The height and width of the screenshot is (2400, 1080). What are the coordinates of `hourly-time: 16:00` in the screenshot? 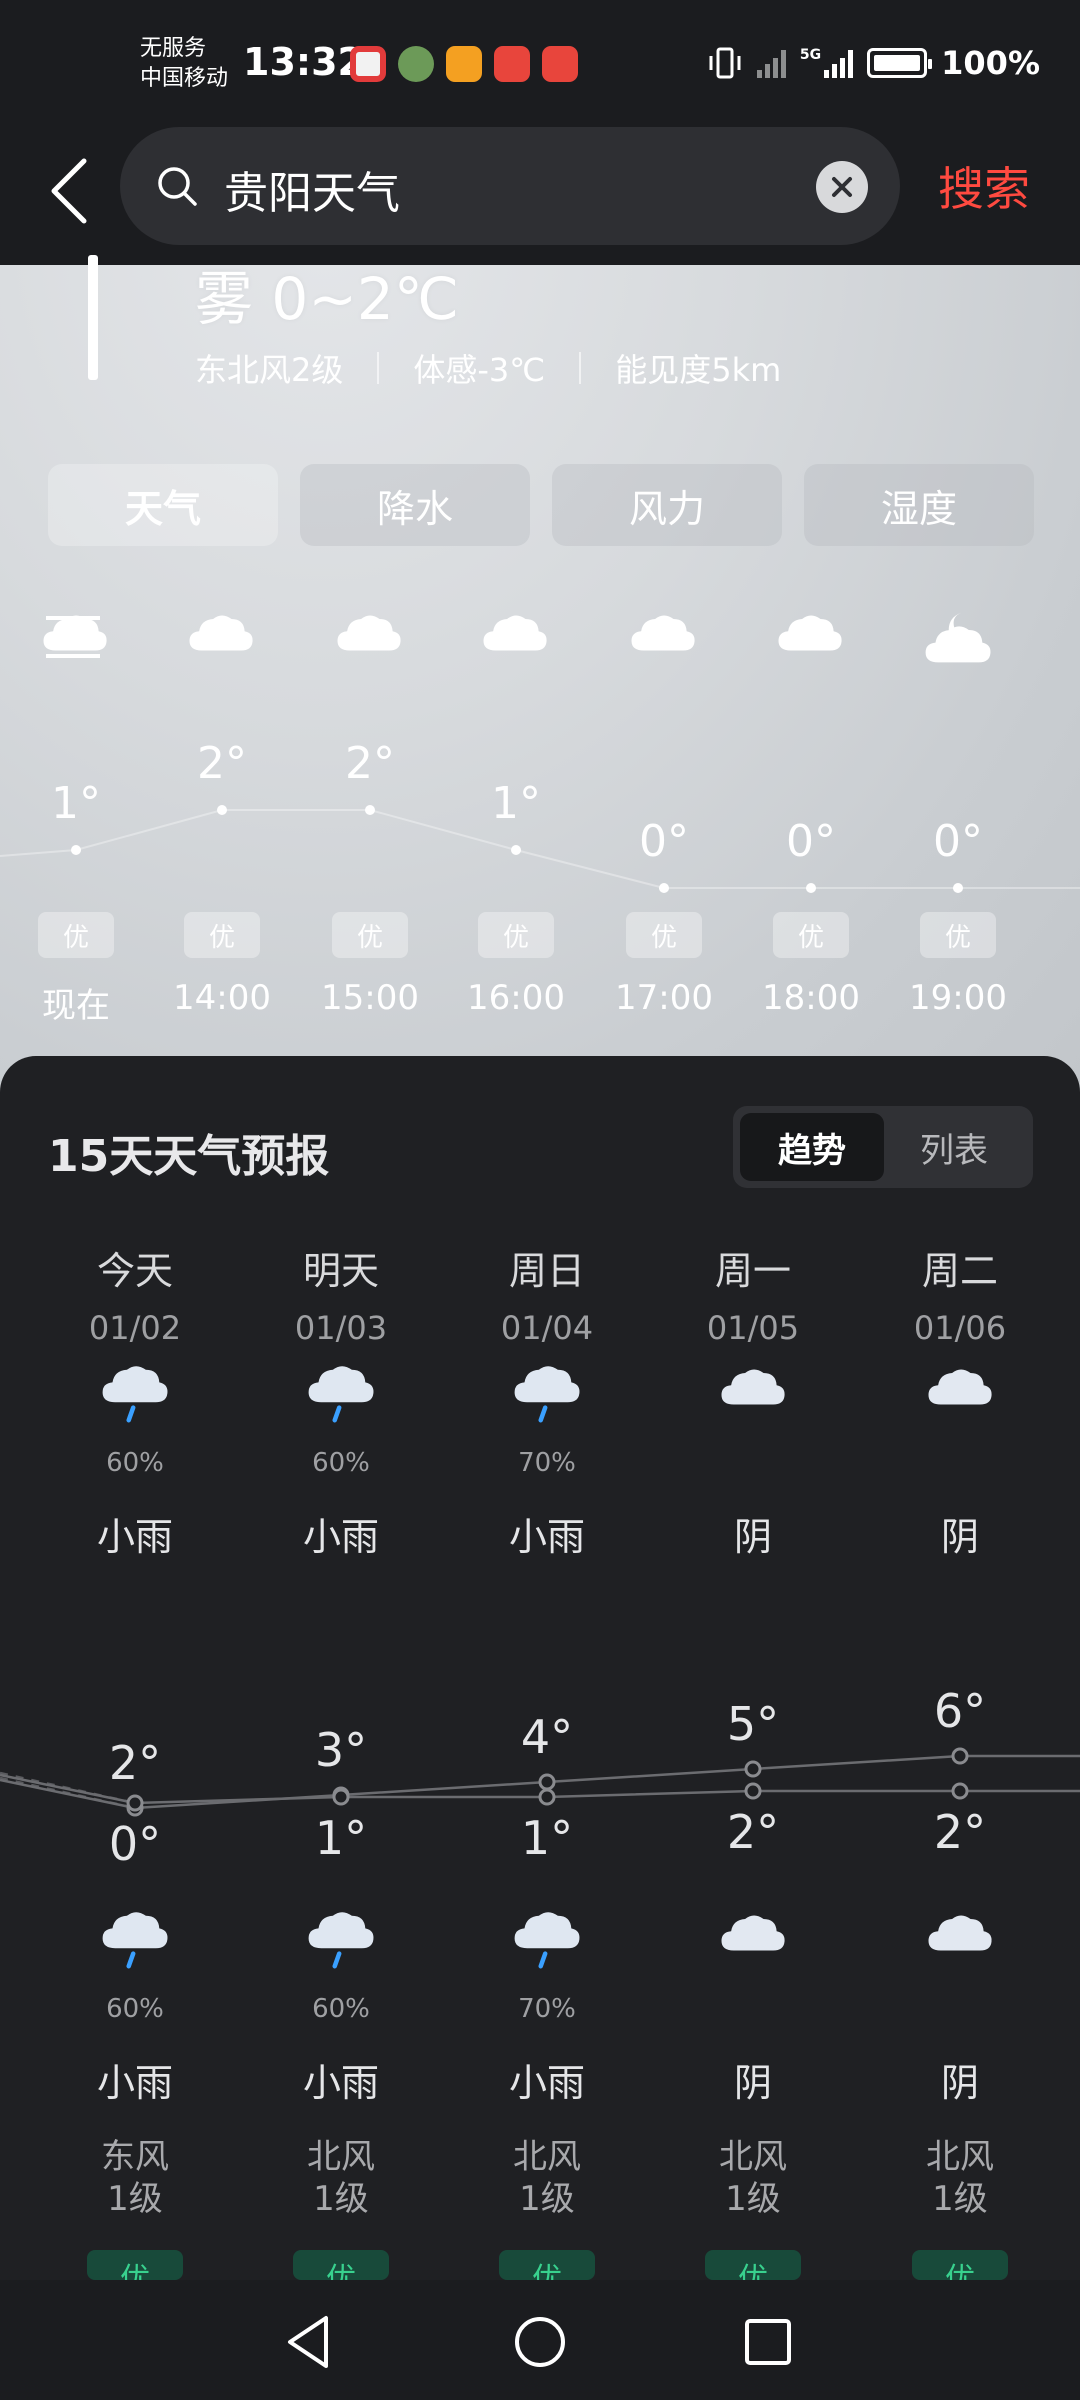 It's located at (516, 998).